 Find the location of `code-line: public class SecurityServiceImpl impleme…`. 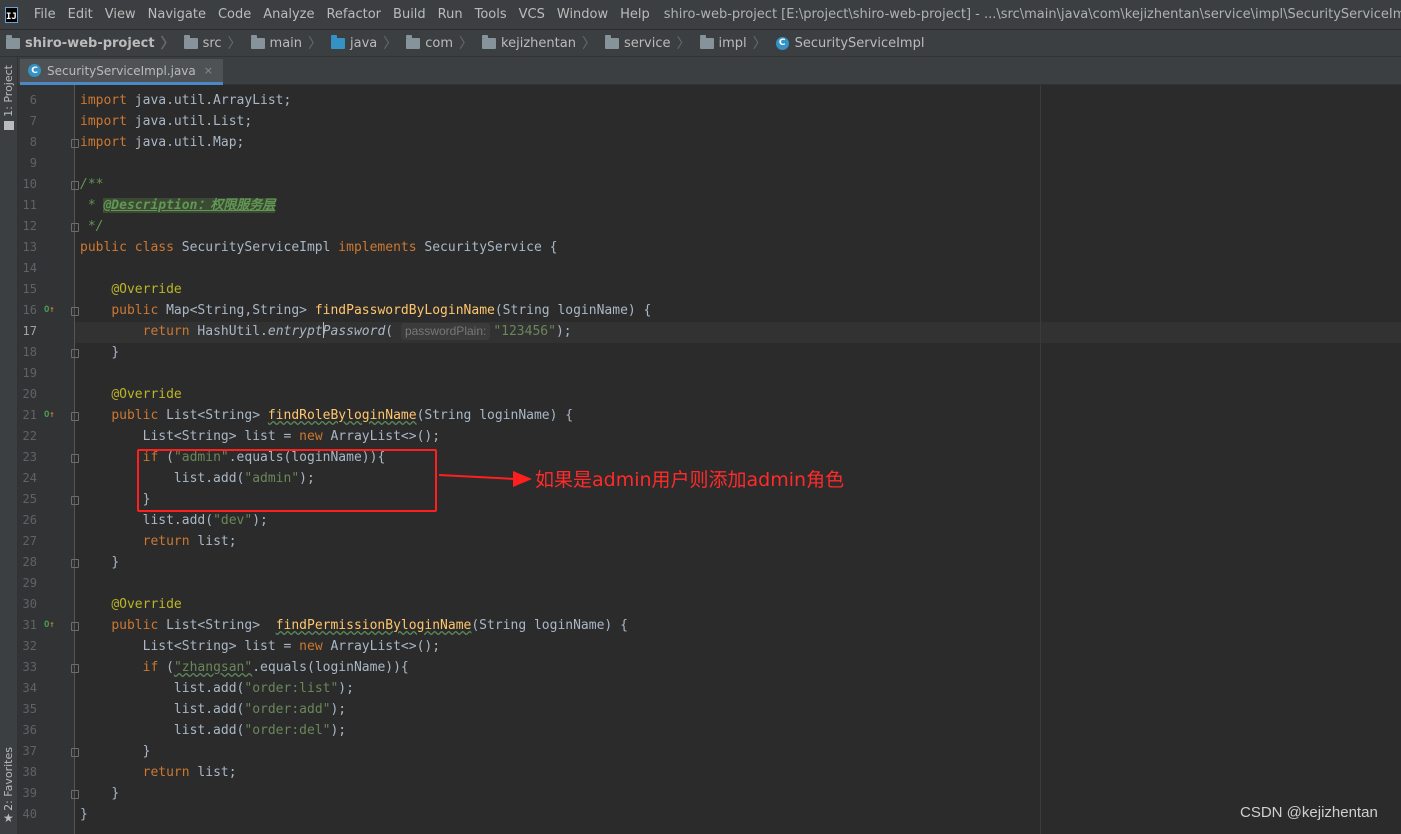

code-line: public class SecurityServiceImpl impleme… is located at coordinates (319, 247).